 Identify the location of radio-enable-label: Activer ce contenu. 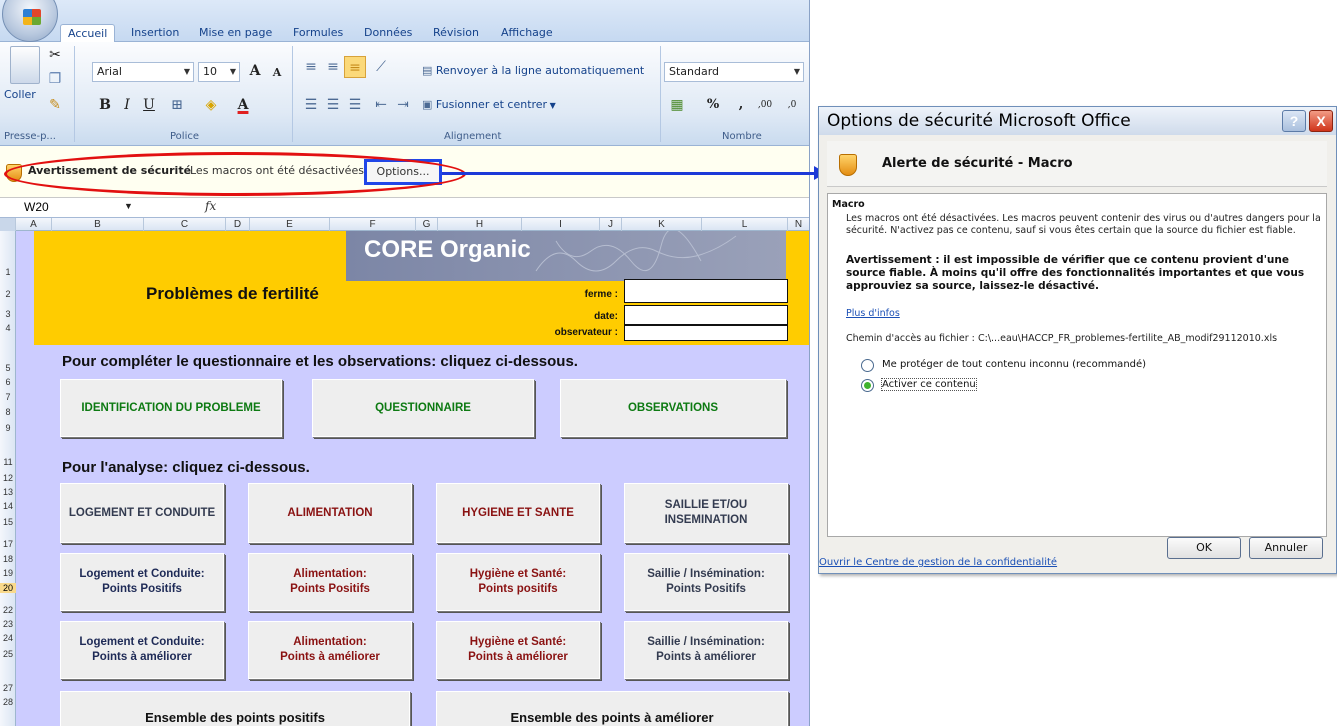
(929, 384).